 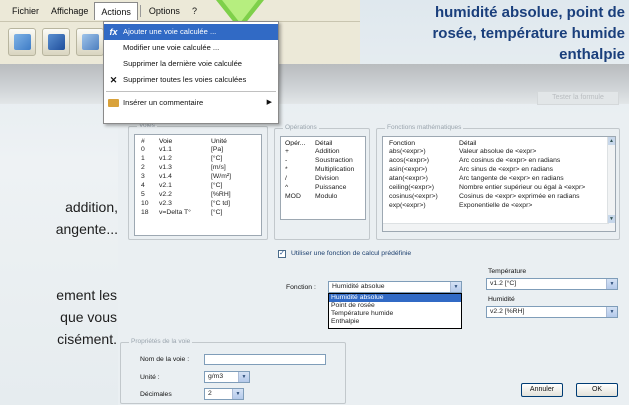 I want to click on fonctions-vertical-scrollbar: ▲ ▼, so click(x=611, y=184).